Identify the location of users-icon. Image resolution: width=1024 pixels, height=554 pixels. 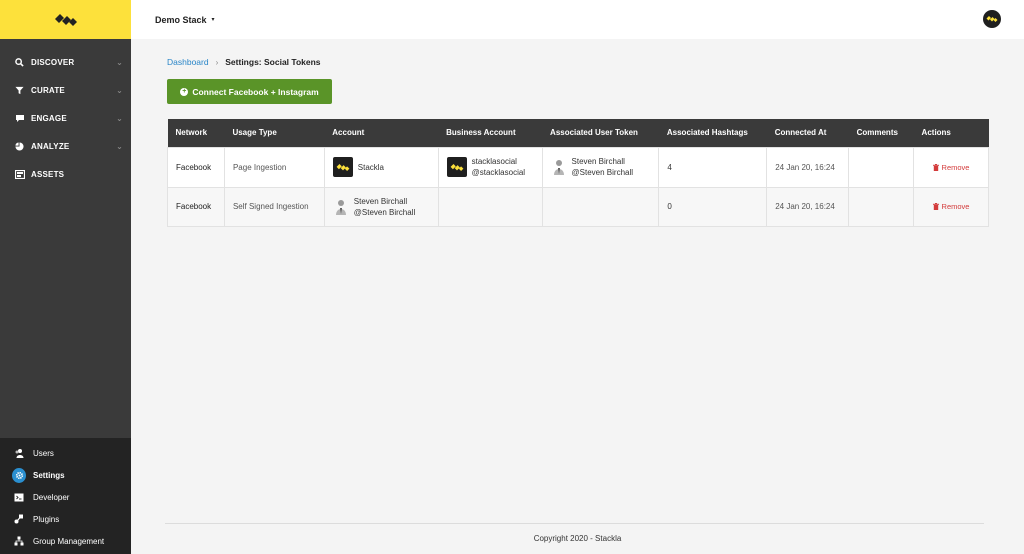
(19, 453).